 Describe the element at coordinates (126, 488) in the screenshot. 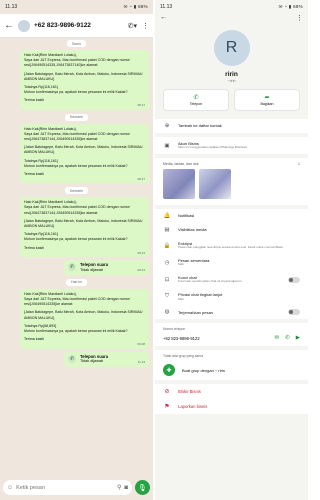

I see `camera-icon: ◙` at that location.